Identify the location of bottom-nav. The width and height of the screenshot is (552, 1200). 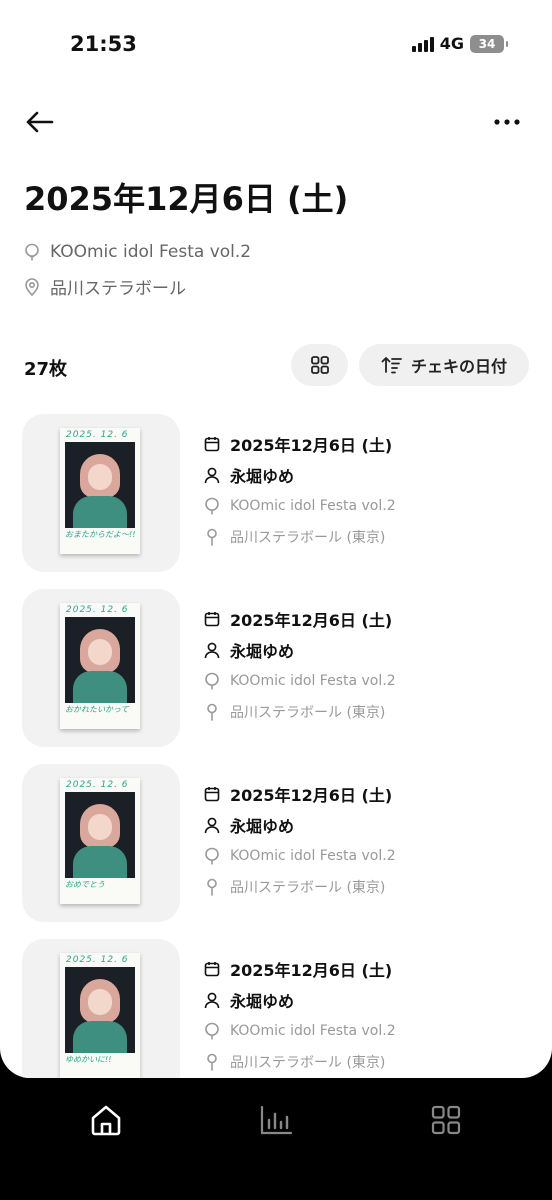
(276, 1139).